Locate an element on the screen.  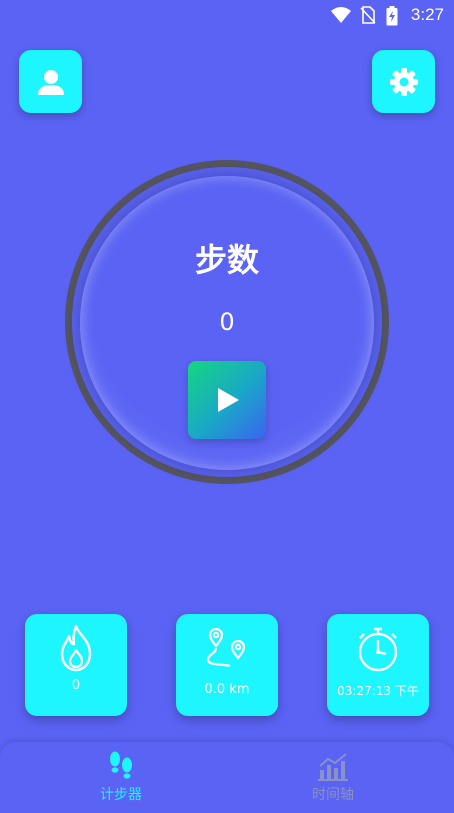
flame-icon-wrap is located at coordinates (76, 650).